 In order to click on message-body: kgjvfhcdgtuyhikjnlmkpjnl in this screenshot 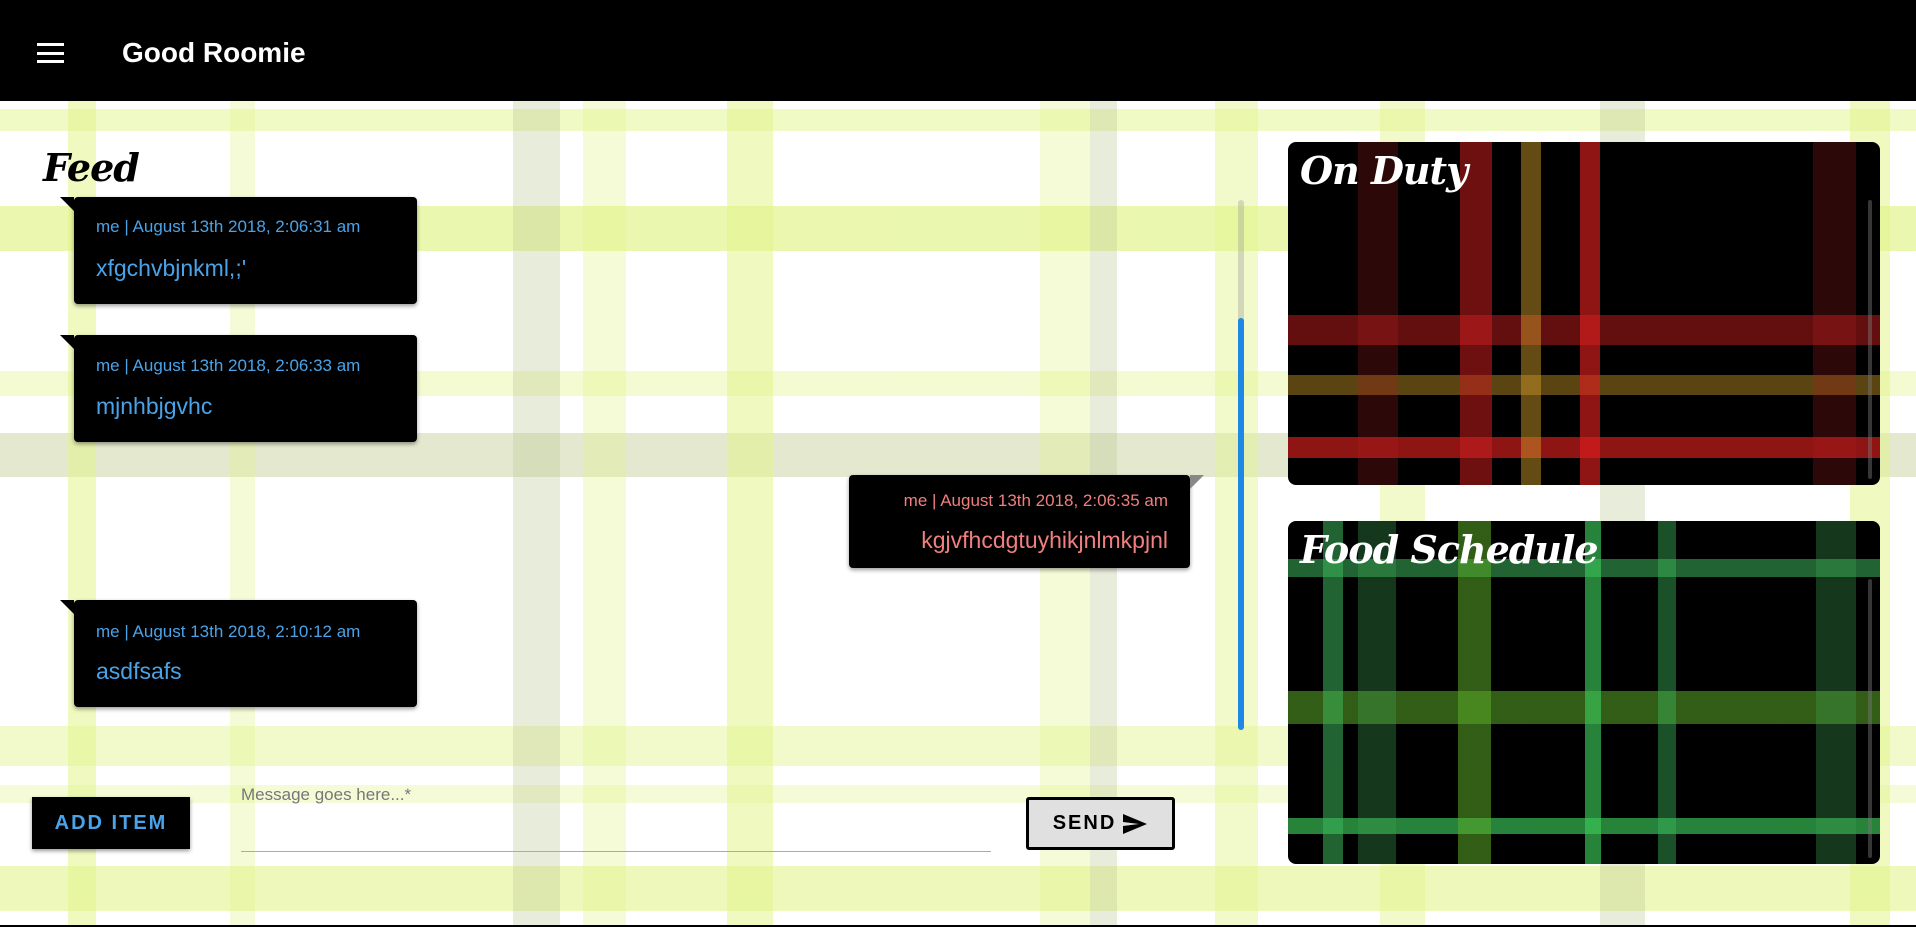, I will do `click(1044, 540)`.